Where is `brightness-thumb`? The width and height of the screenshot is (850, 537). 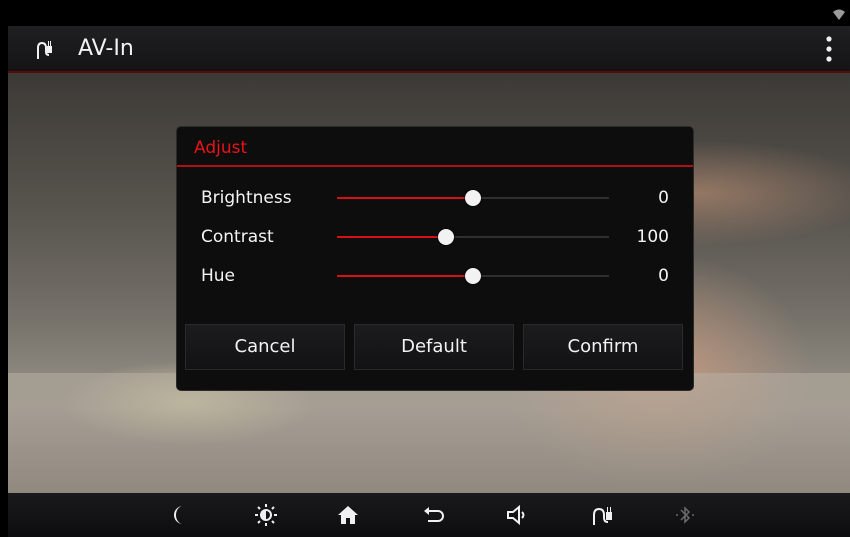
brightness-thumb is located at coordinates (473, 198).